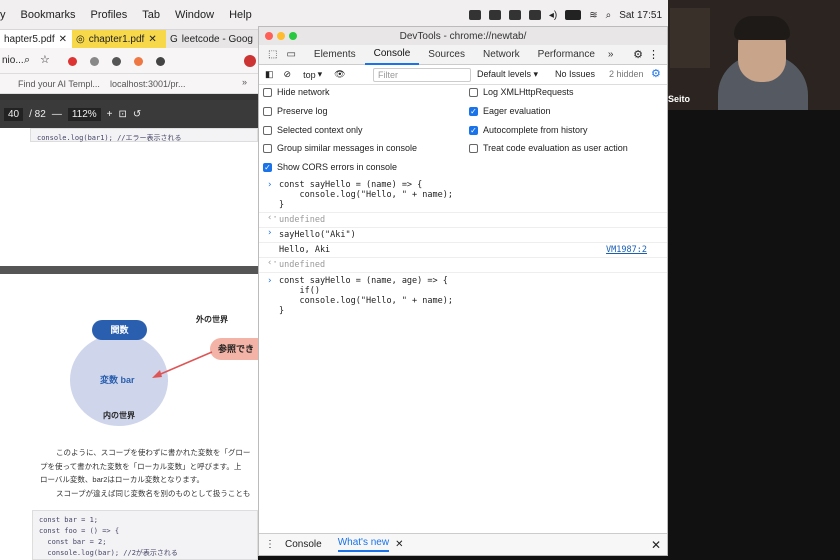 The image size is (840, 560). What do you see at coordinates (281, 36) in the screenshot?
I see `minimize-window-icon` at bounding box center [281, 36].